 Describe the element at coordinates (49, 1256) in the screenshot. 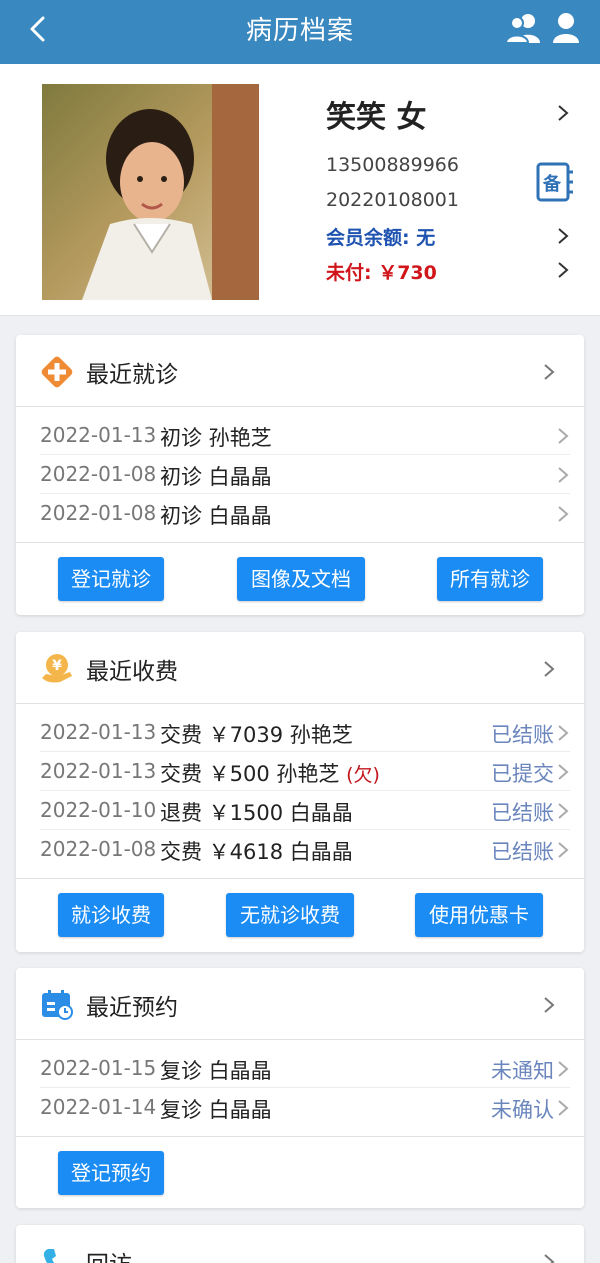

I see `phone-icon` at that location.